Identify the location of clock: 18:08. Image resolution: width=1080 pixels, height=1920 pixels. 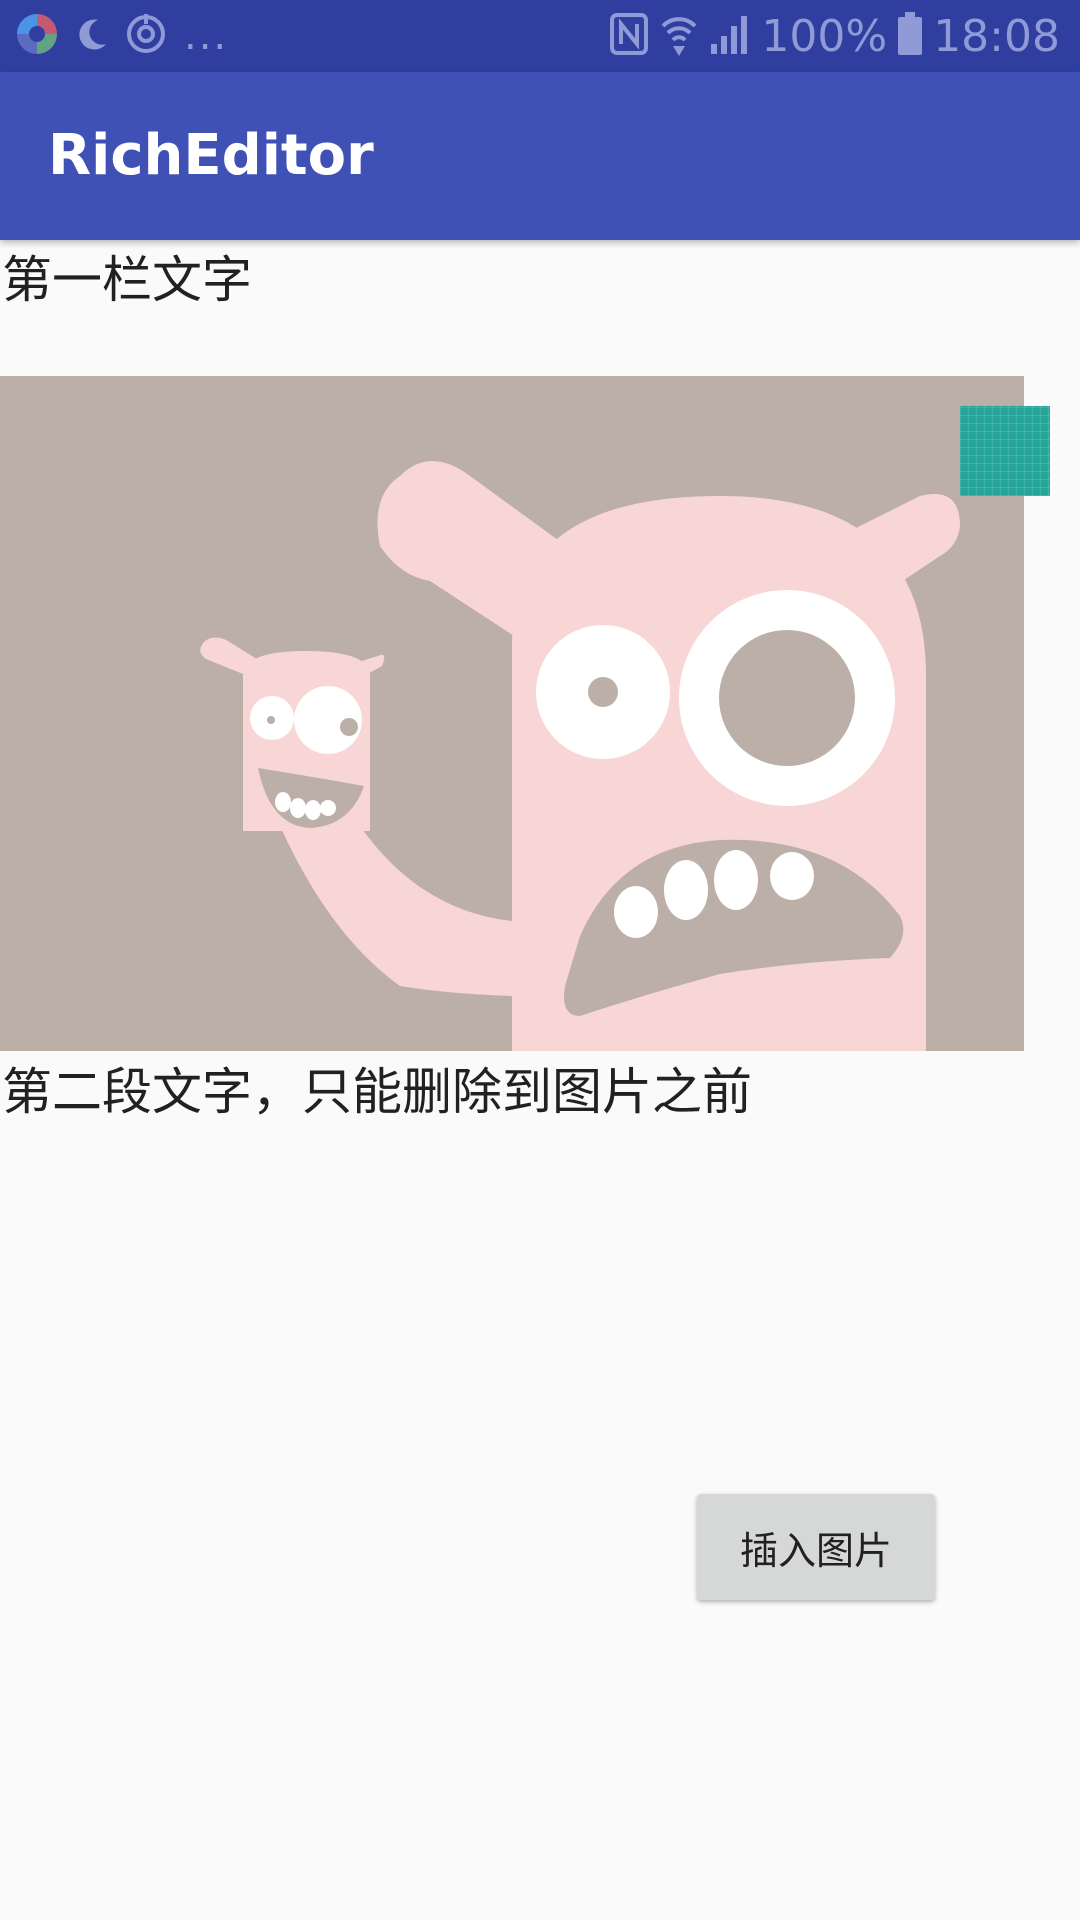
(996, 36).